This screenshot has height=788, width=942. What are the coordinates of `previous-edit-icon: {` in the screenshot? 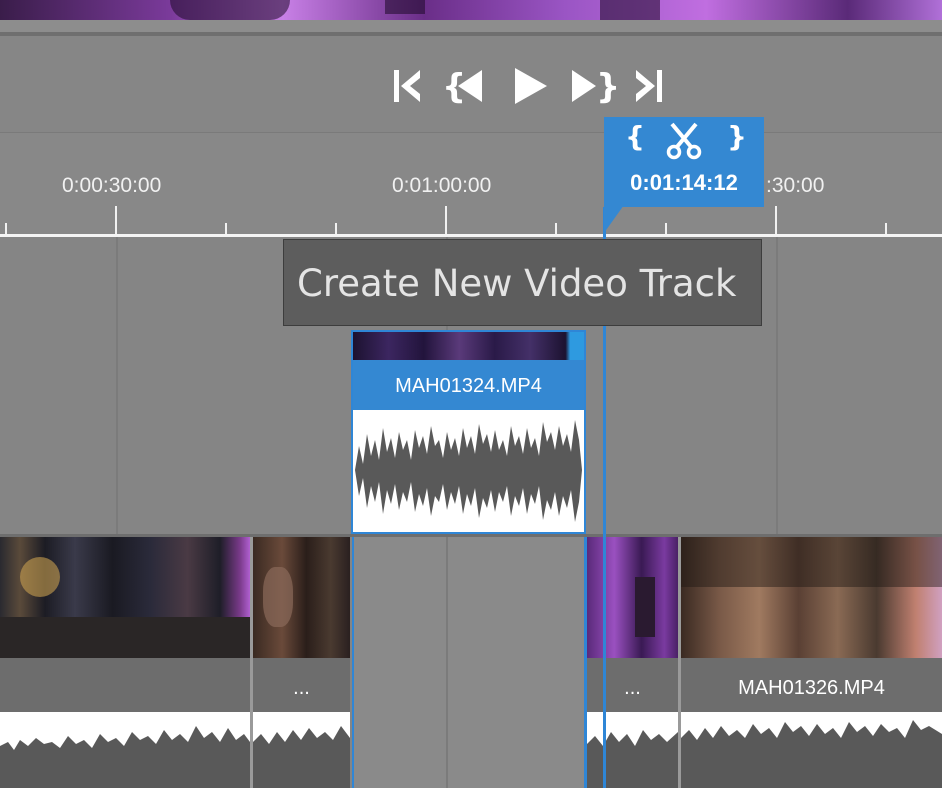 It's located at (462, 87).